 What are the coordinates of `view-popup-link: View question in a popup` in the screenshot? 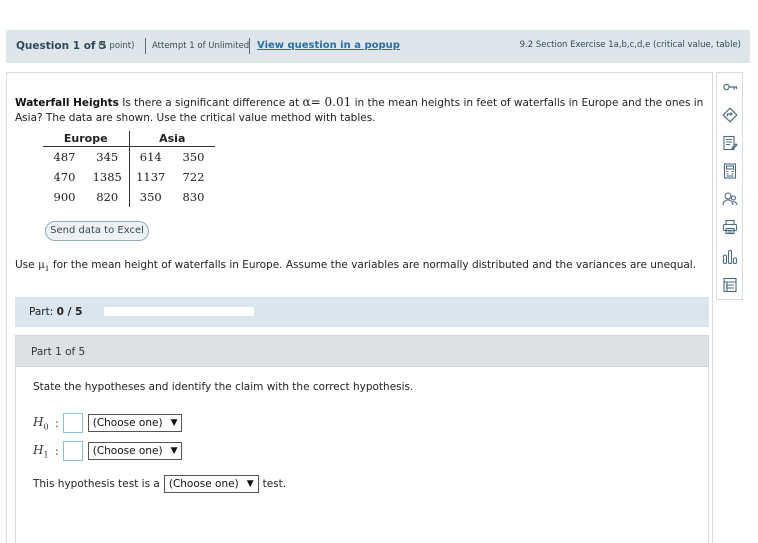 It's located at (328, 45).